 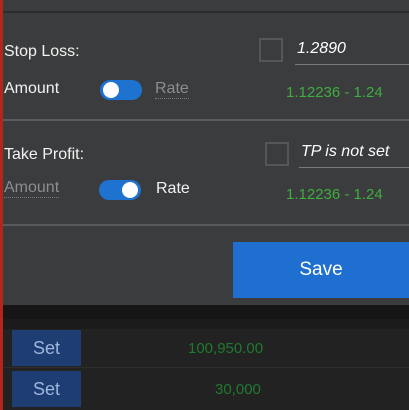 What do you see at coordinates (334, 92) in the screenshot?
I see `stop-loss-range: 1.12236 - 1.24` at bounding box center [334, 92].